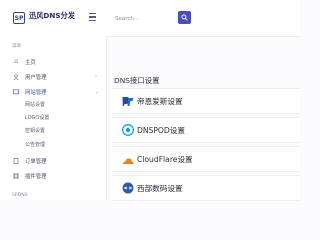 This screenshot has width=320, height=240. Describe the element at coordinates (37, 117) in the screenshot. I see `sidebar-subitem-logo-settings: LOGO设置` at that location.